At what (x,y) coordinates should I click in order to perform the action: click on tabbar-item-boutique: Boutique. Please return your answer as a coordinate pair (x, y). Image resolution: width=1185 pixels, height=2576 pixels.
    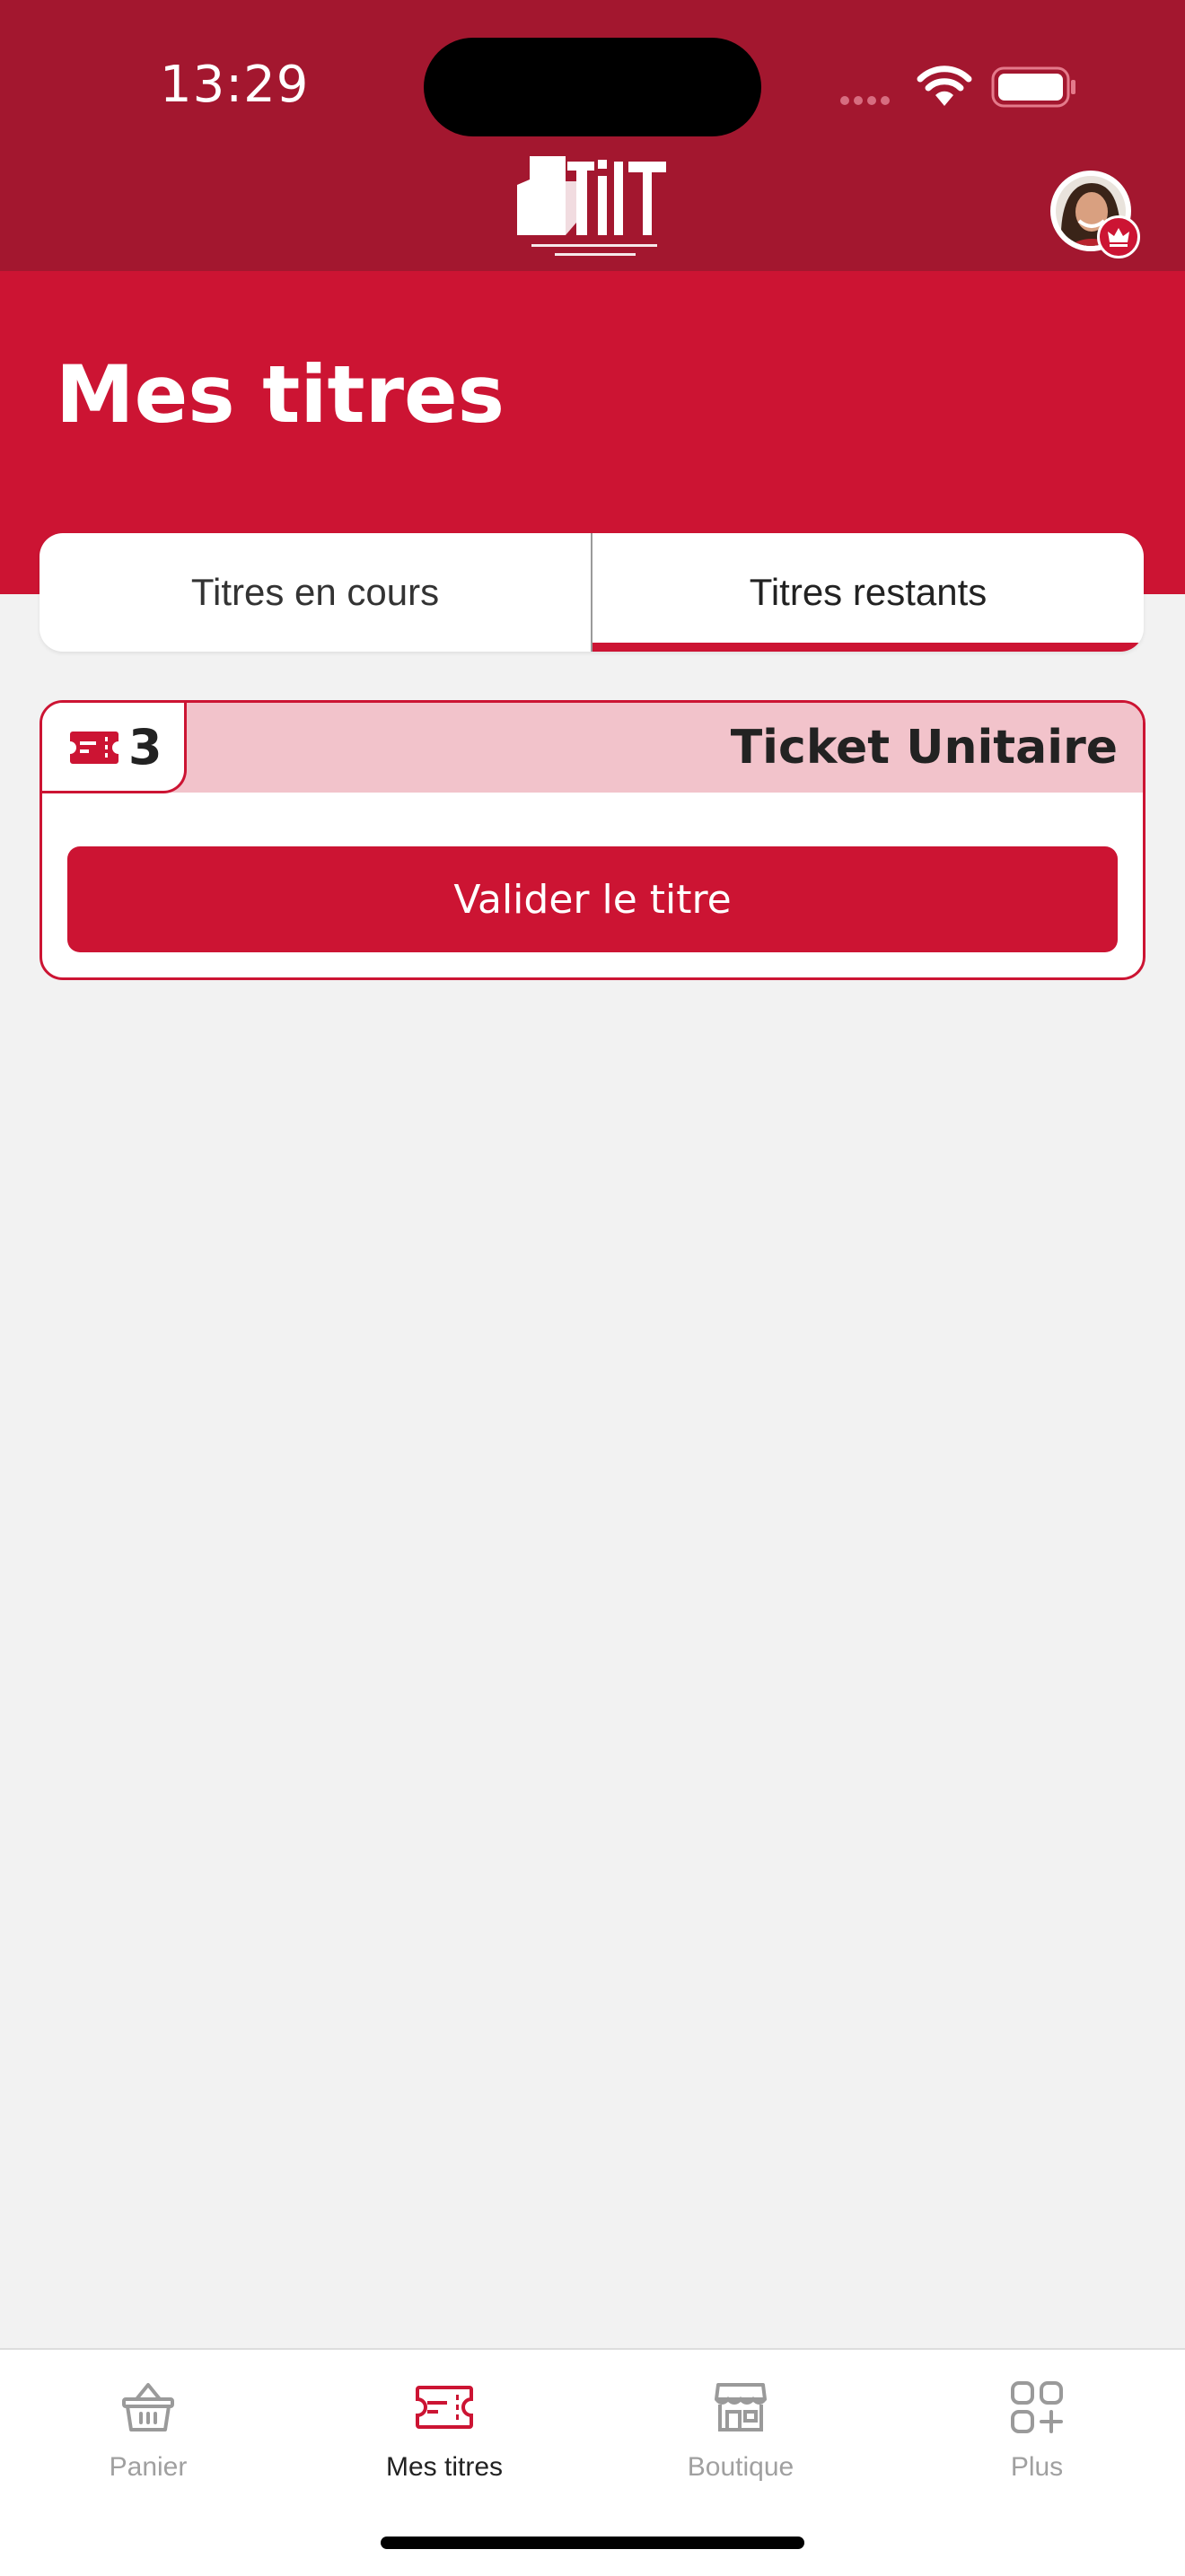
    Looking at the image, I should click on (740, 2438).